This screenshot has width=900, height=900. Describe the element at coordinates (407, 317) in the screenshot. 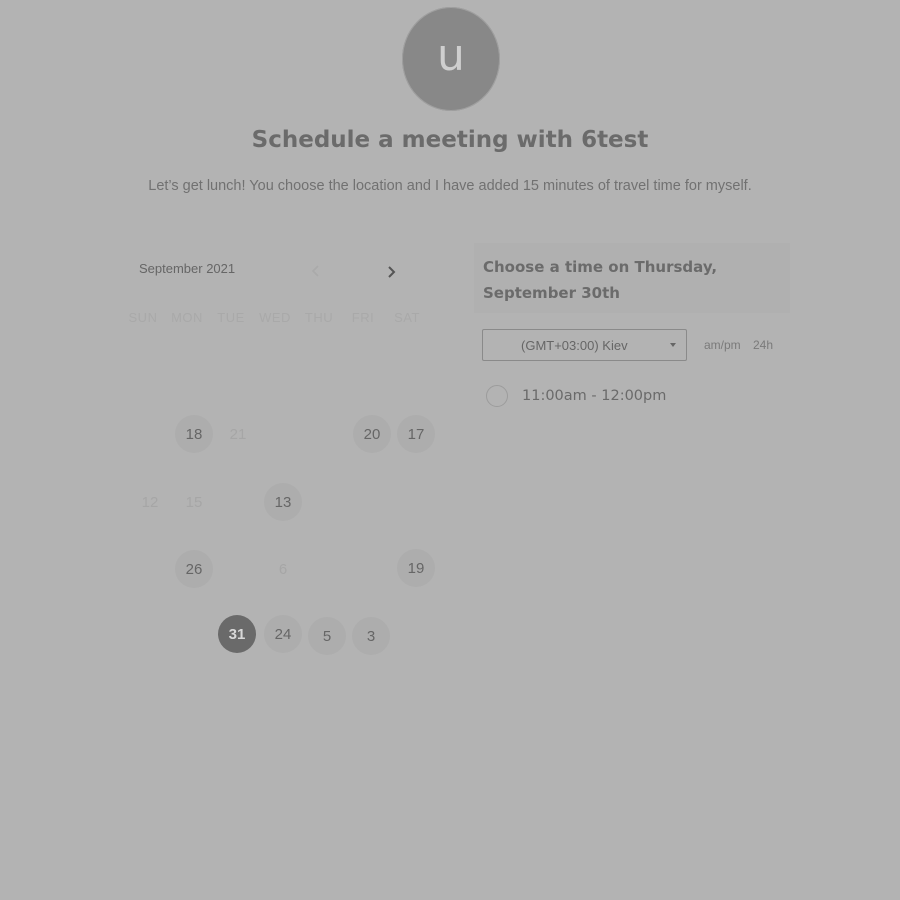

I see `weekday-sat: SAT` at that location.